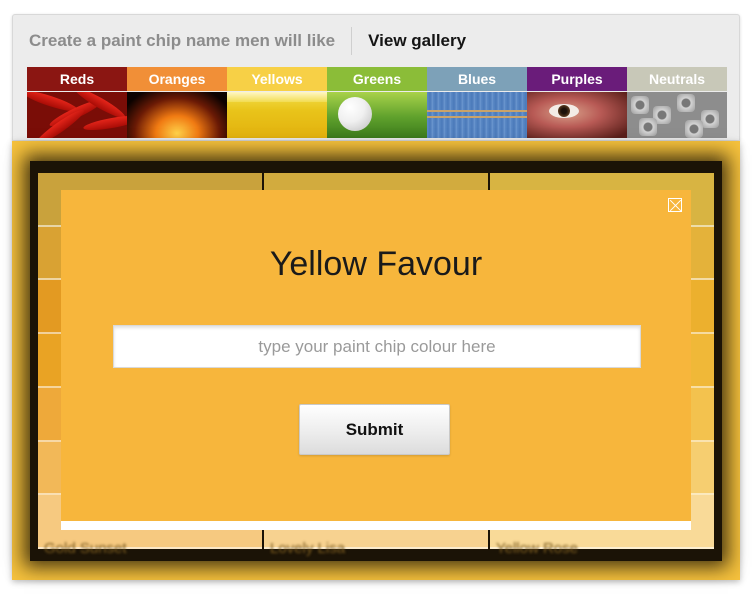 Image resolution: width=752 pixels, height=596 pixels. What do you see at coordinates (675, 205) in the screenshot?
I see `close-icon` at bounding box center [675, 205].